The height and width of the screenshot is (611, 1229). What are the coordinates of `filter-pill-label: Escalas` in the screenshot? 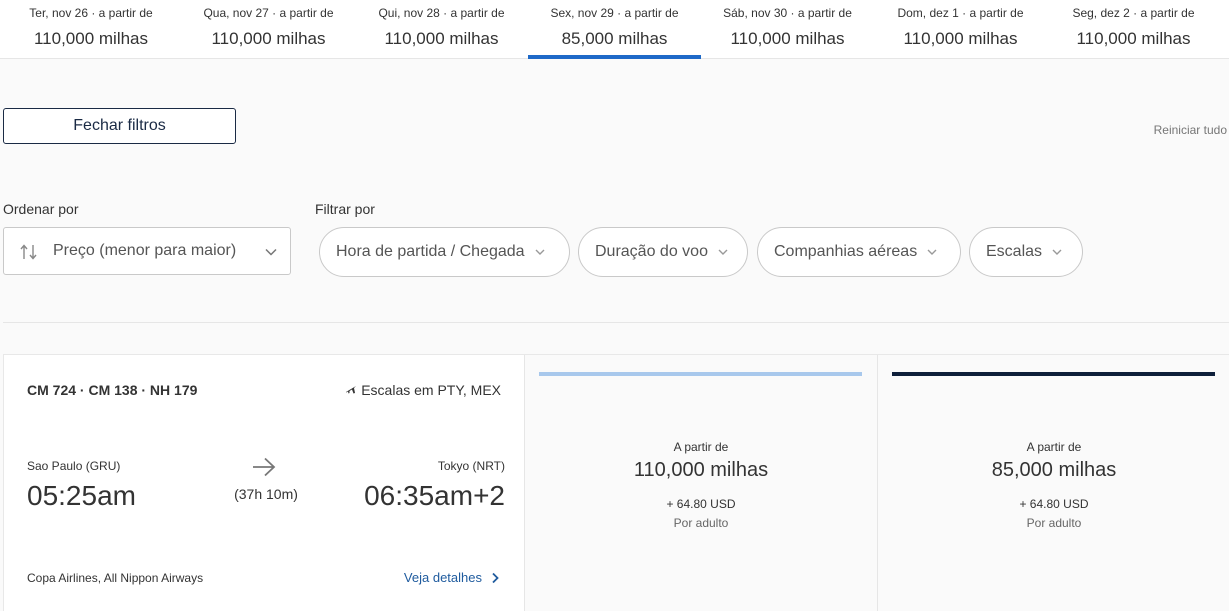 It's located at (1014, 251).